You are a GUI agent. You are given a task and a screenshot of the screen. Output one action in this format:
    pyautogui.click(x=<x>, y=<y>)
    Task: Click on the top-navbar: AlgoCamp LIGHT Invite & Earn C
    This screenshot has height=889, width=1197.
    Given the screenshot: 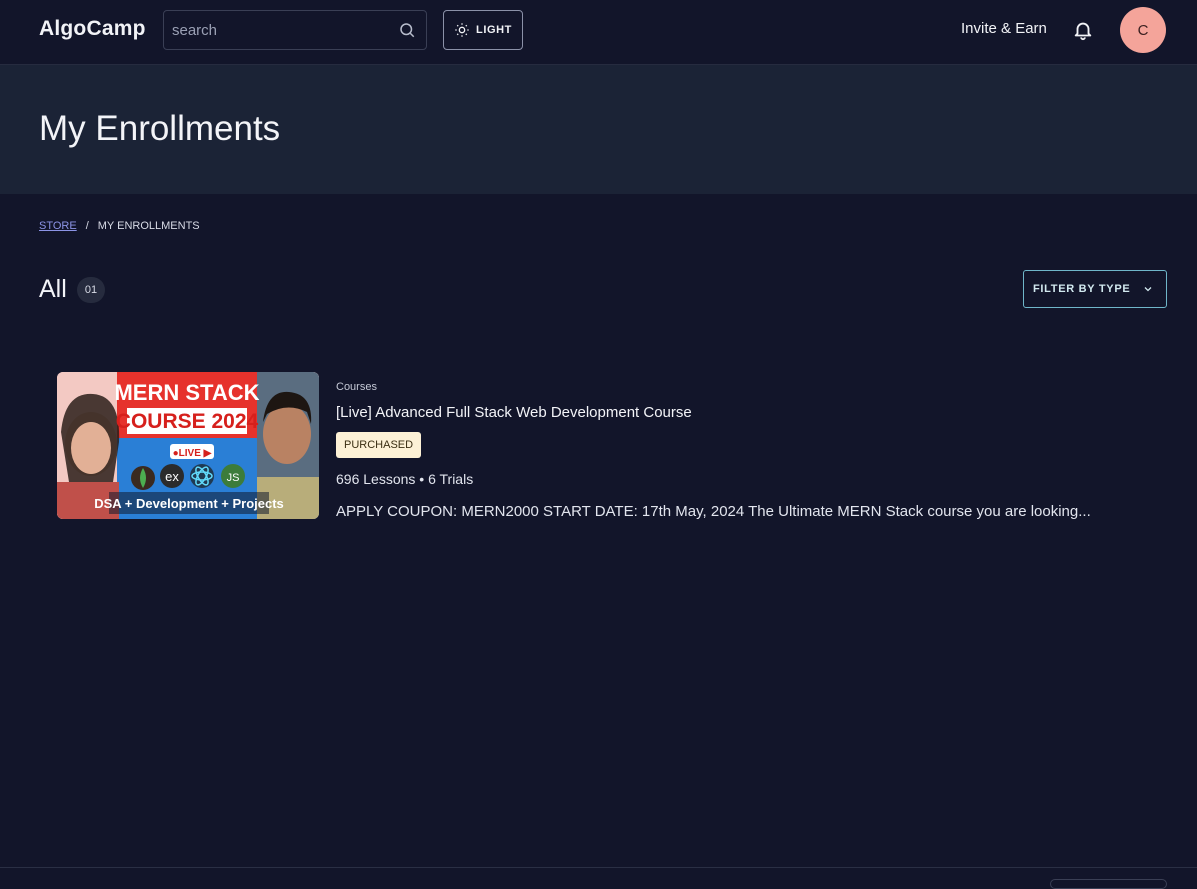 What is the action you would take?
    pyautogui.click(x=598, y=32)
    